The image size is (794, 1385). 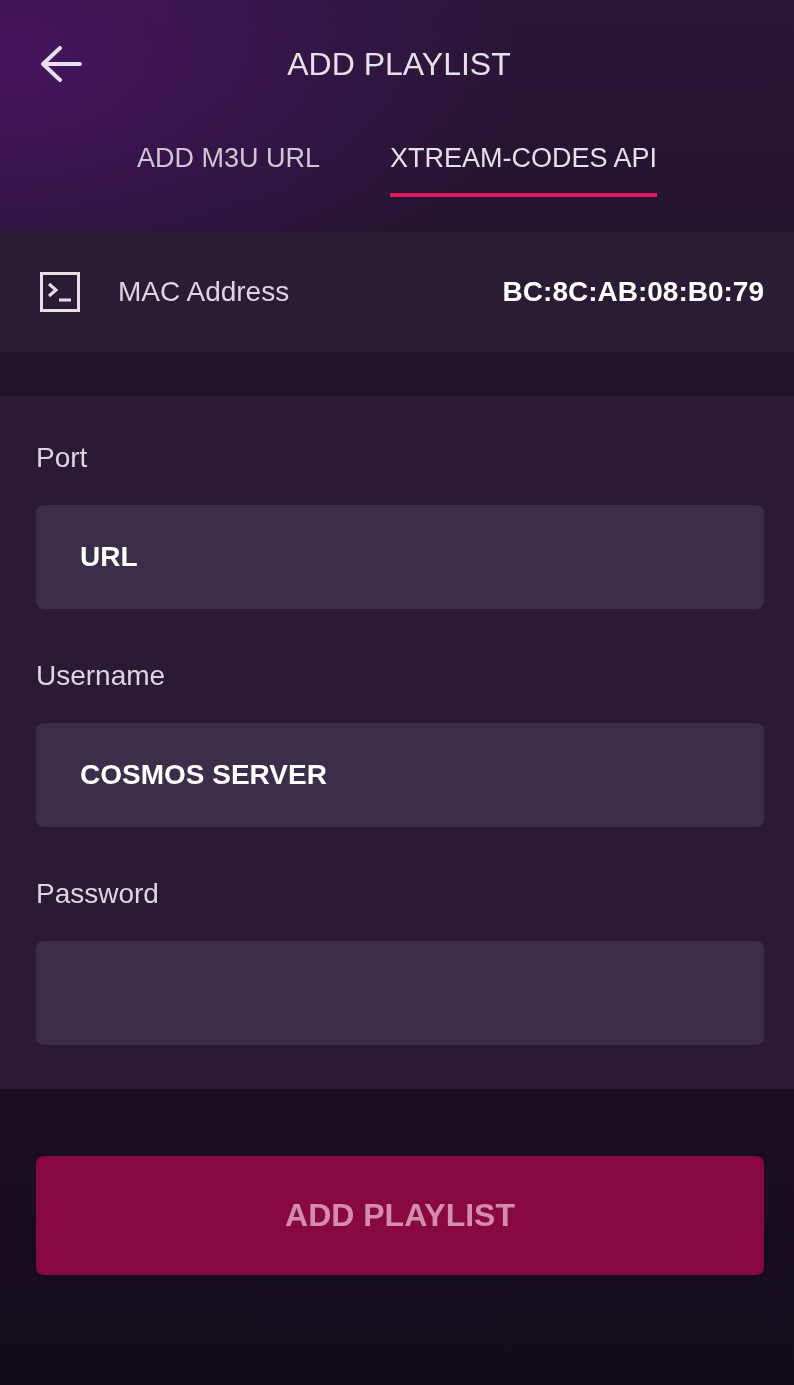 I want to click on mac-address-label: MAC Address, so click(x=204, y=292).